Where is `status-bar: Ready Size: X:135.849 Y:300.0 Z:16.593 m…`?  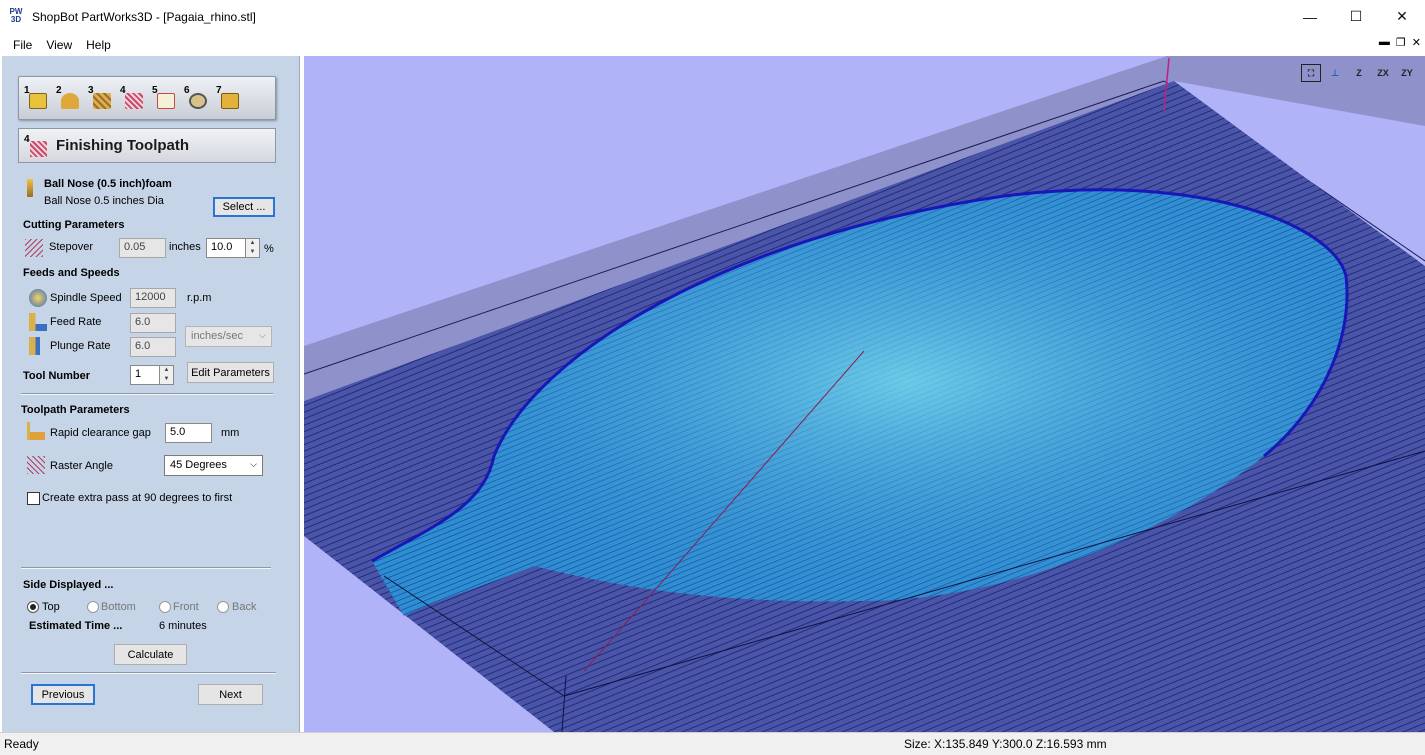
status-bar: Ready Size: X:135.849 Y:300.0 Z:16.593 m… is located at coordinates (712, 743).